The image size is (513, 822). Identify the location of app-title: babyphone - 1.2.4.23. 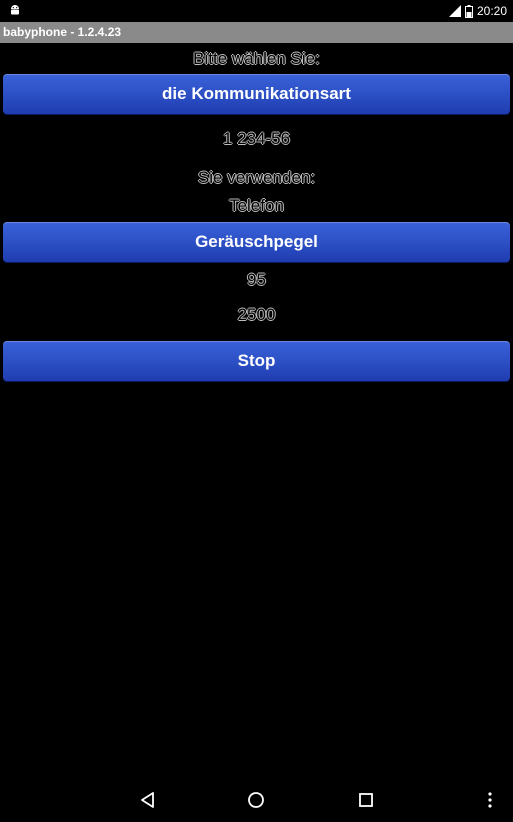
(62, 32).